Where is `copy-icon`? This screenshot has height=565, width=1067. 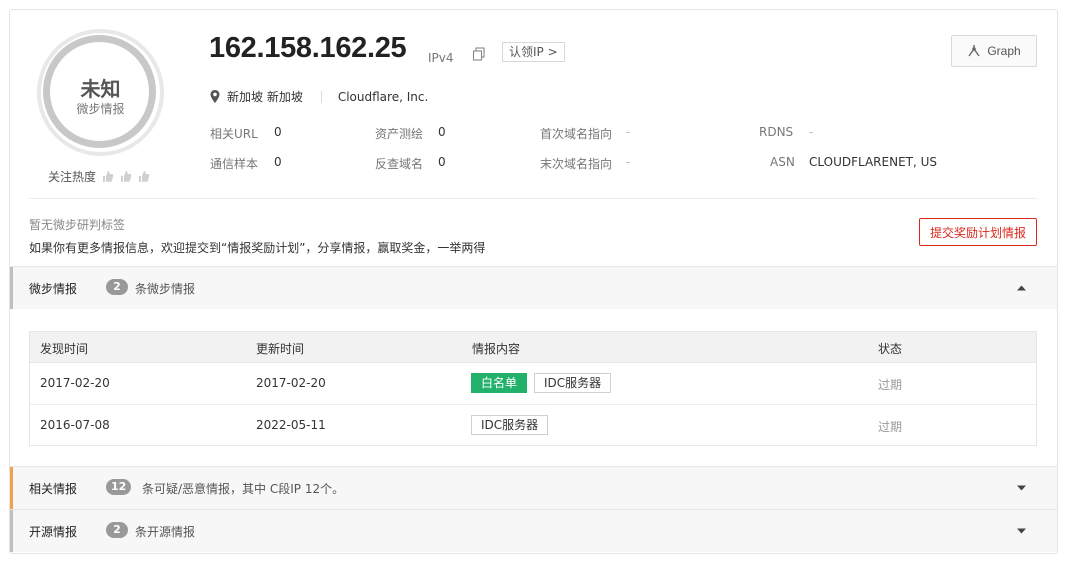
copy-icon is located at coordinates (479, 54).